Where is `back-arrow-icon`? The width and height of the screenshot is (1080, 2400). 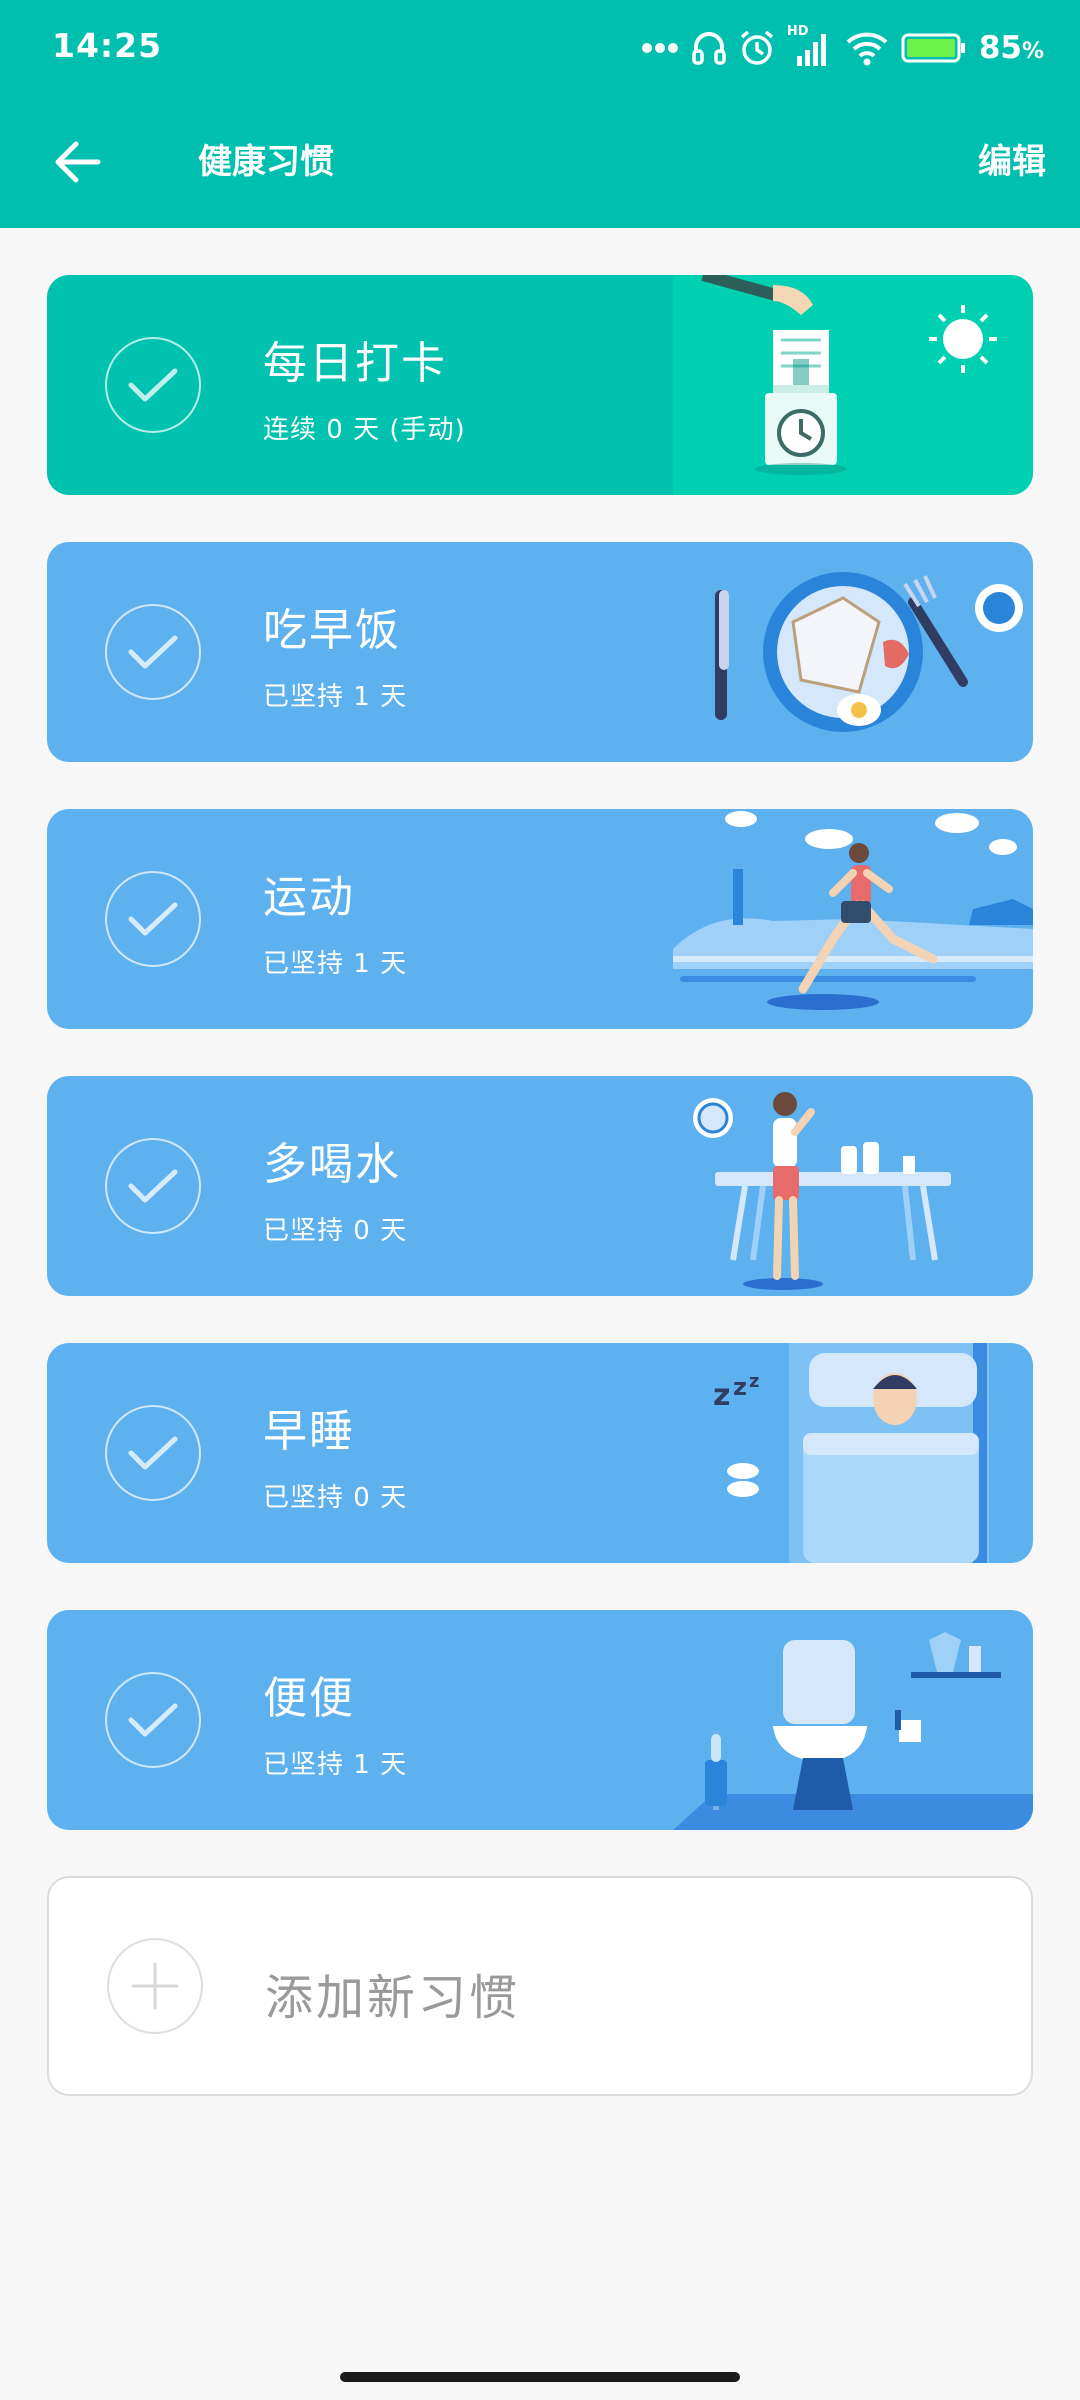 back-arrow-icon is located at coordinates (78, 162).